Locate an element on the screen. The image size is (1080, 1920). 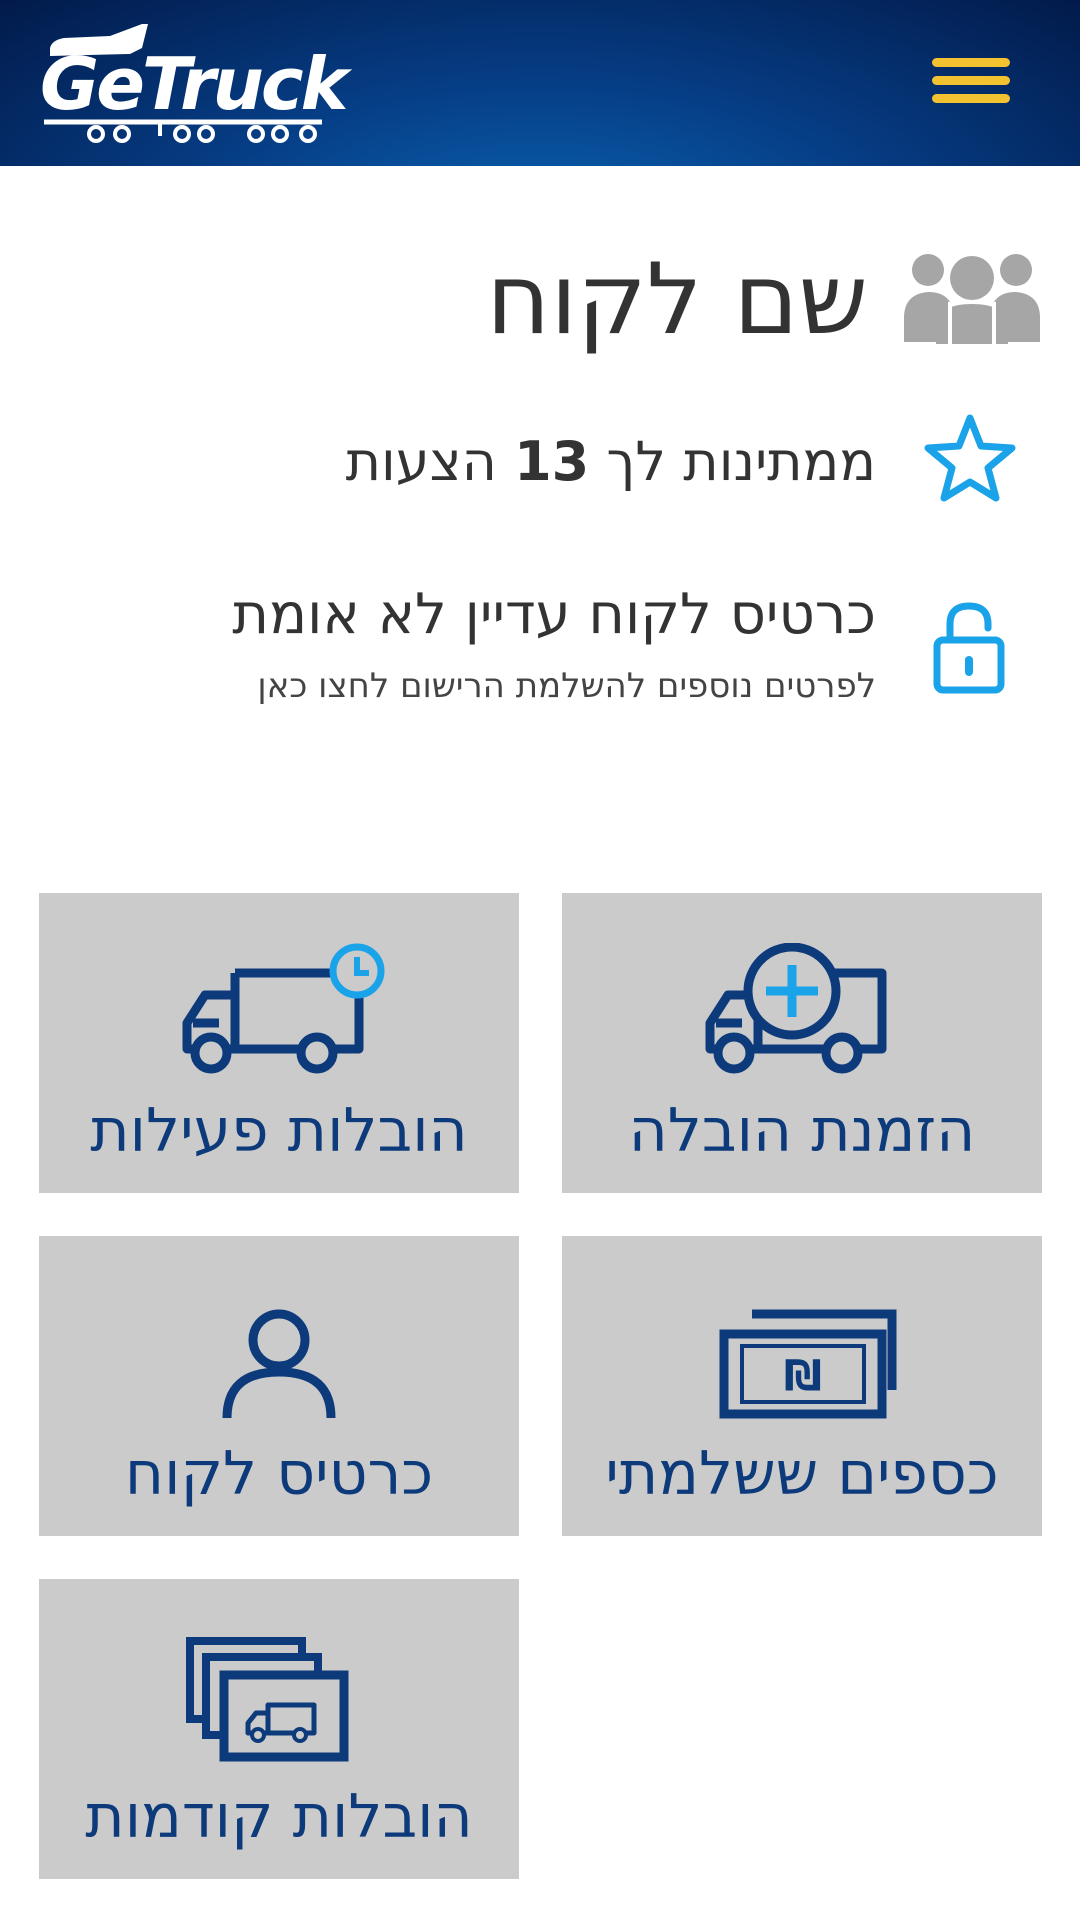
customer-card-label: כרטיס לקוח is located at coordinates (279, 1474).